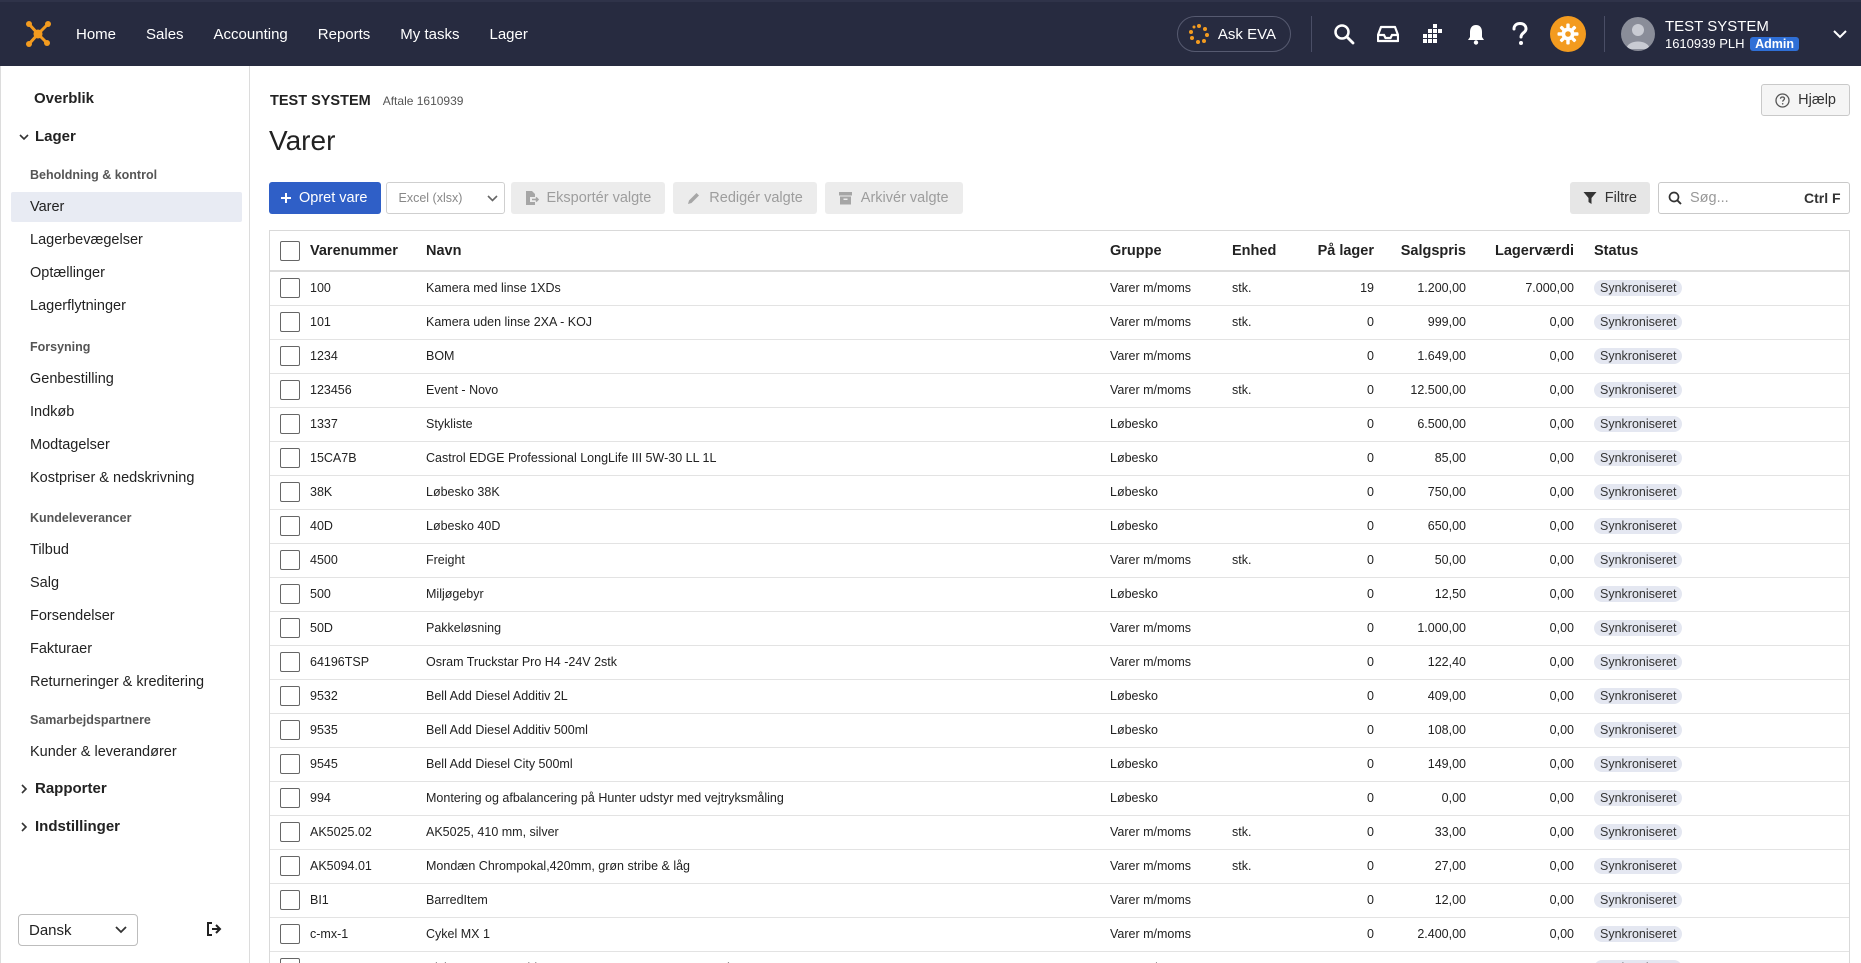 This screenshot has width=1861, height=963. I want to click on language-select: Dansk, so click(78, 930).